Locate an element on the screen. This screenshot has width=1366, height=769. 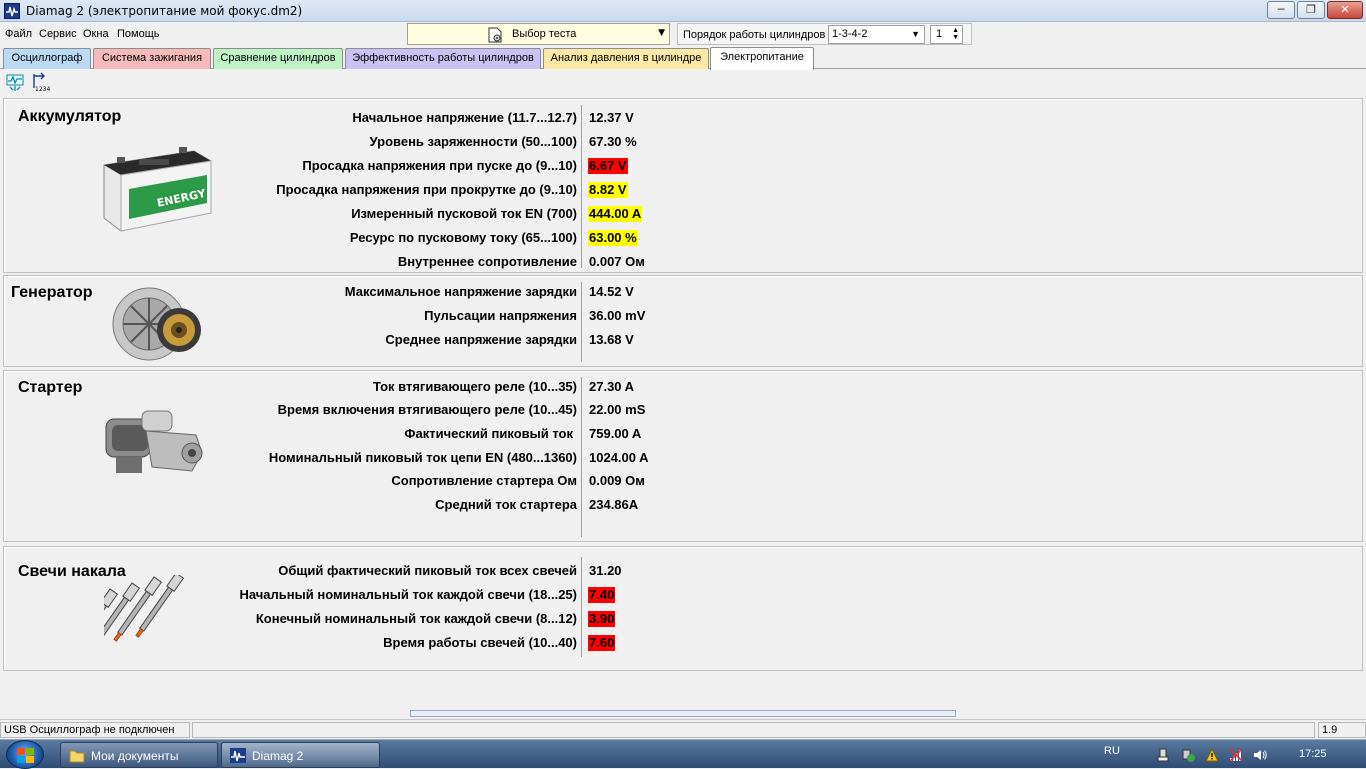
car-battery-image: ENERGY is located at coordinates (157, 189).